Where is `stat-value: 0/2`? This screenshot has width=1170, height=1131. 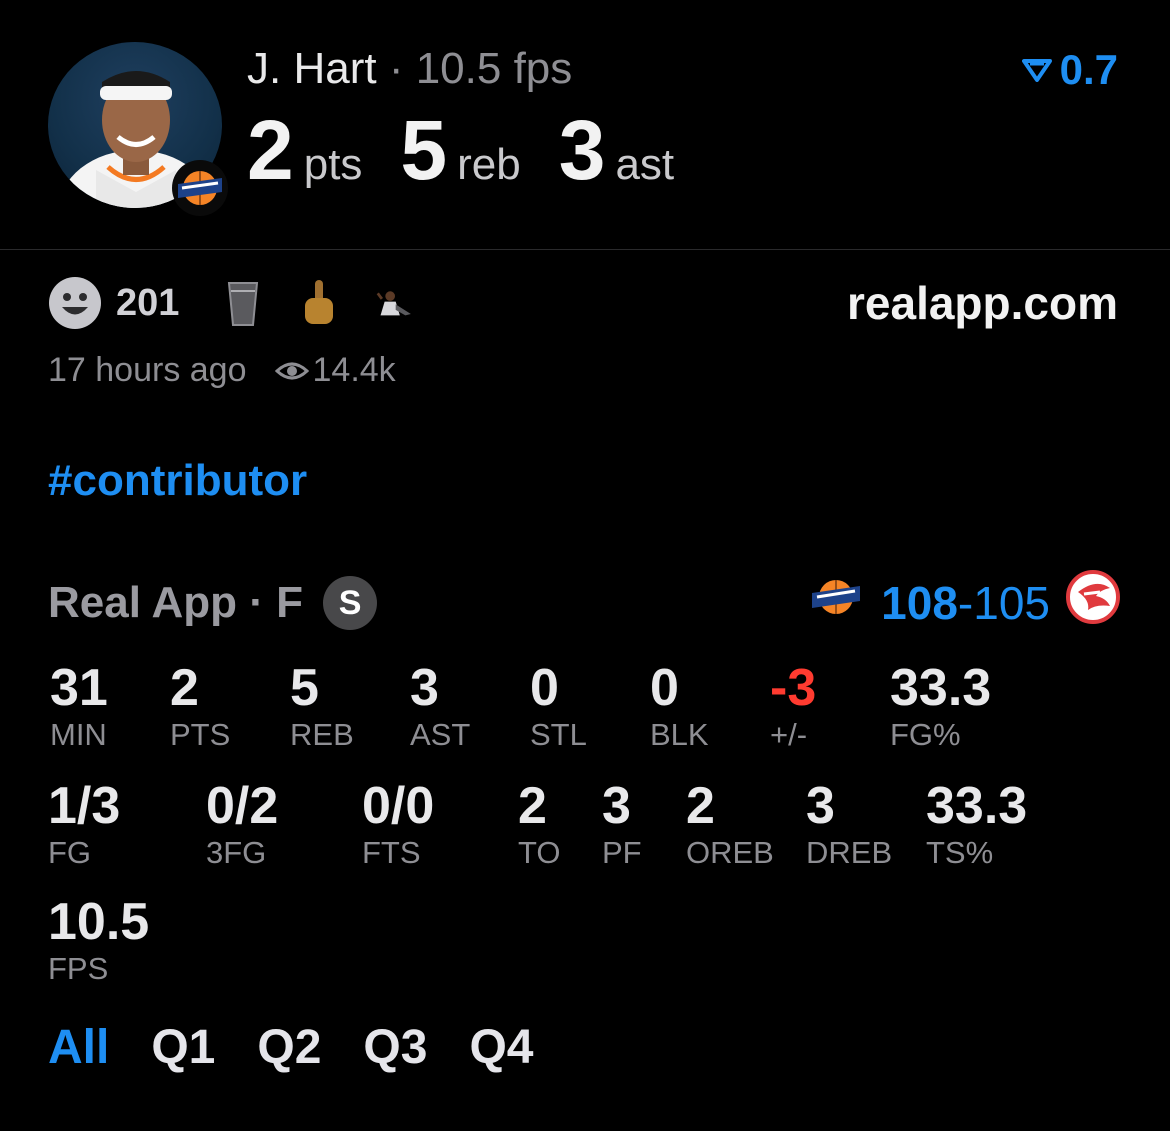 stat-value: 0/2 is located at coordinates (242, 806).